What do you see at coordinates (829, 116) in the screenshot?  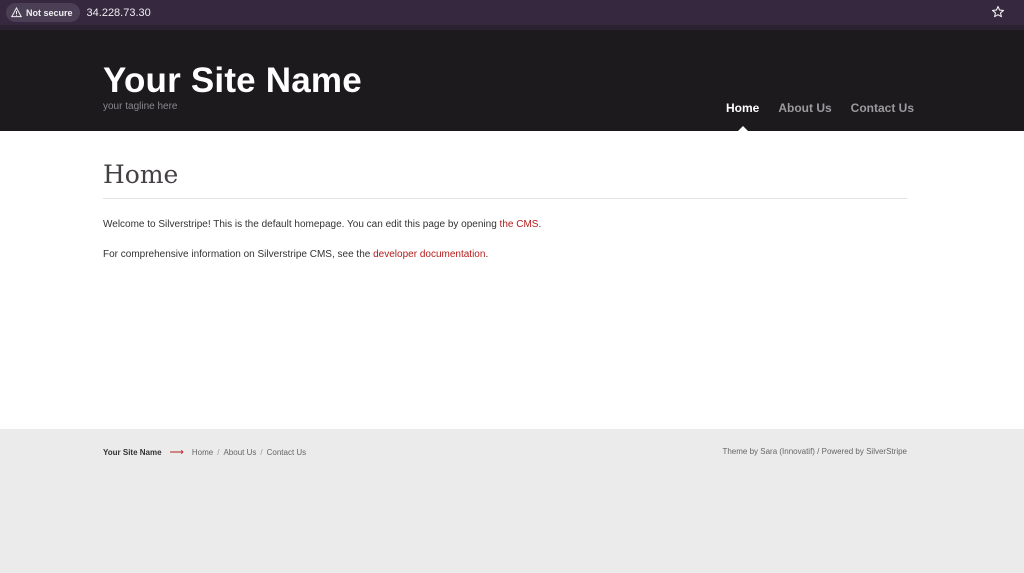 I see `main-navigation: Home About Us Contact Us` at bounding box center [829, 116].